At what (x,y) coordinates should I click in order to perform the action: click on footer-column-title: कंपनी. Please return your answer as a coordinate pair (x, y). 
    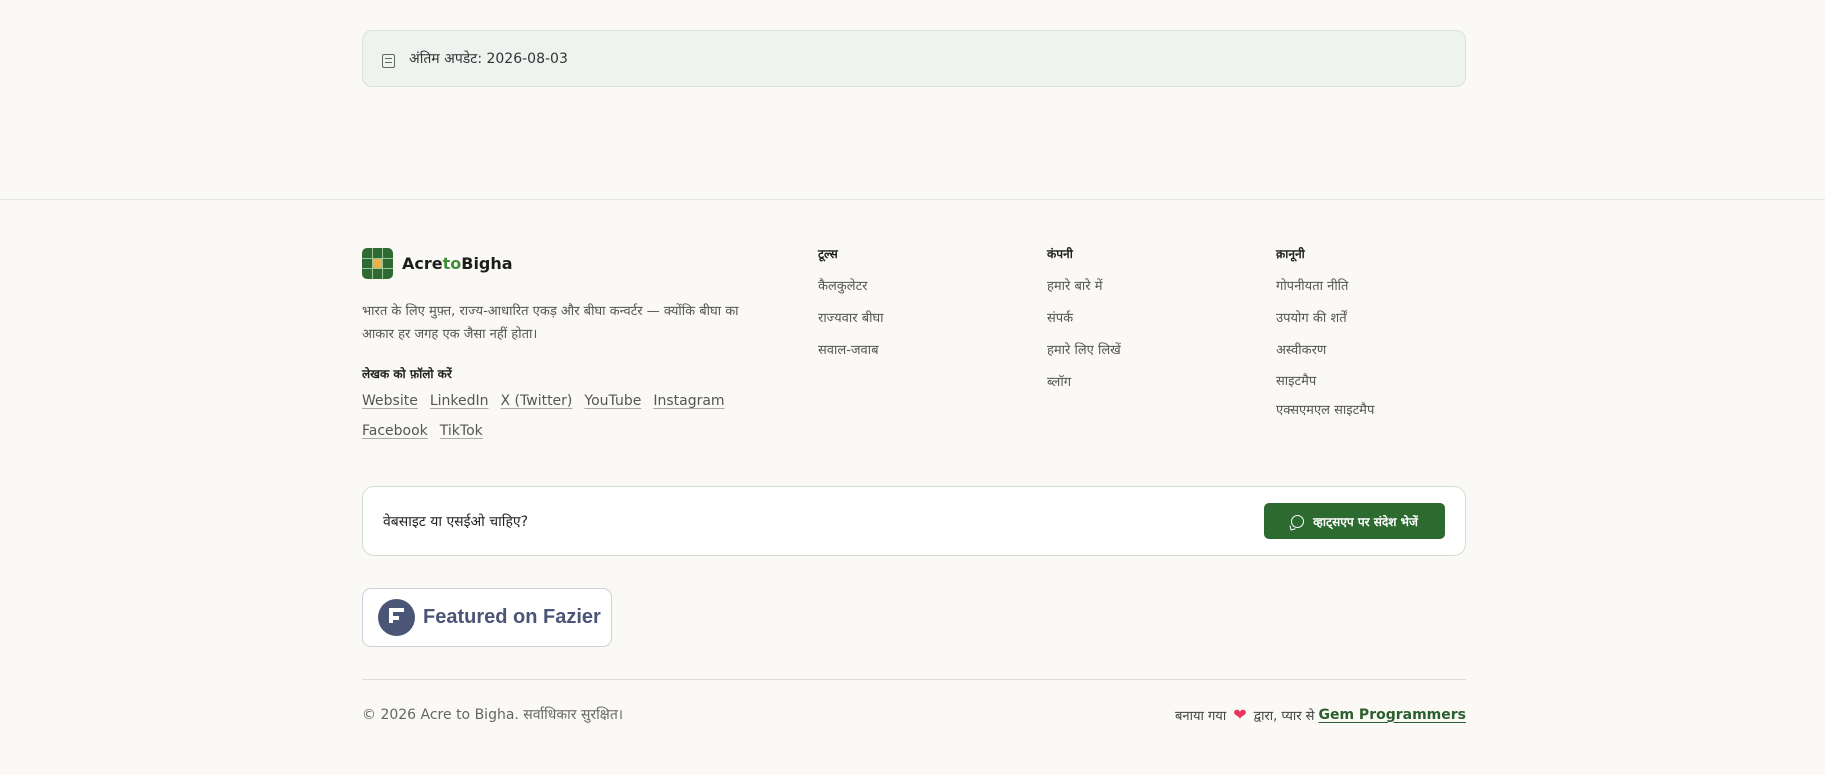
    Looking at the image, I should click on (1060, 254).